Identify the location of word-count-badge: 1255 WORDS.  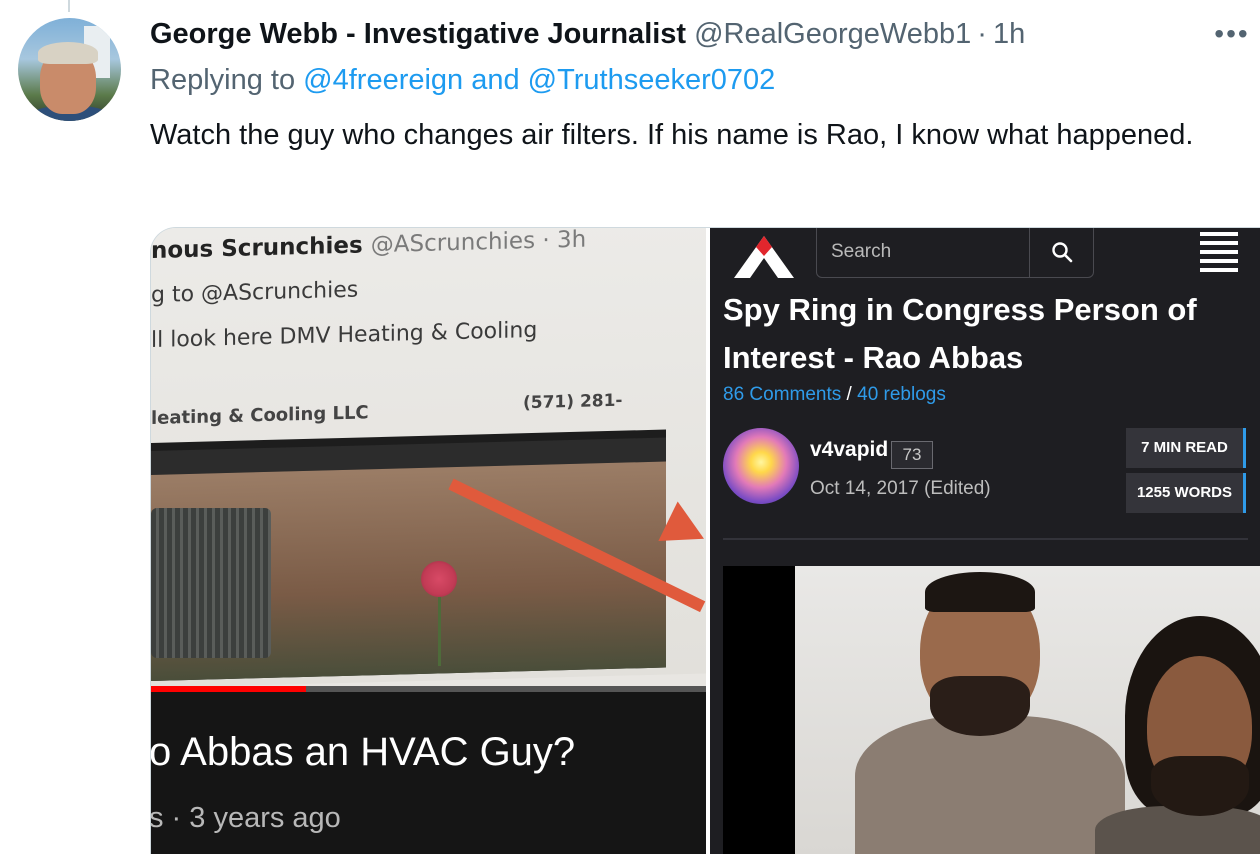
(1186, 493).